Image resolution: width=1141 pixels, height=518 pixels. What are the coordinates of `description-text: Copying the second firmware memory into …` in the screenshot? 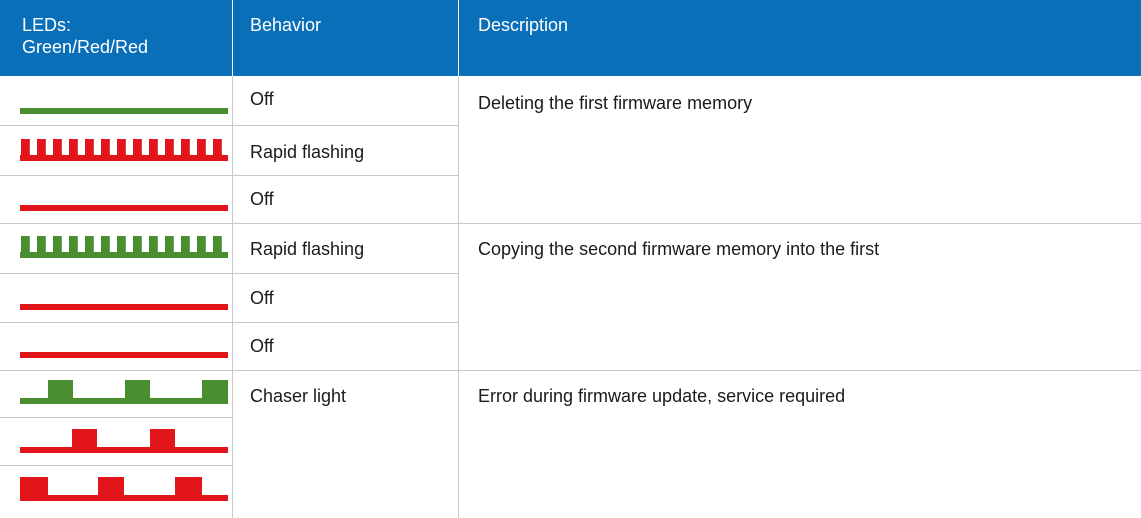 It's located at (679, 249).